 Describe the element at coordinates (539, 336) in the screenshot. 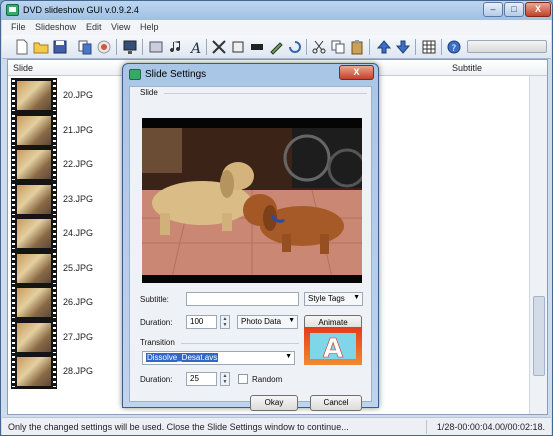

I see `scrollbar-thumb` at that location.